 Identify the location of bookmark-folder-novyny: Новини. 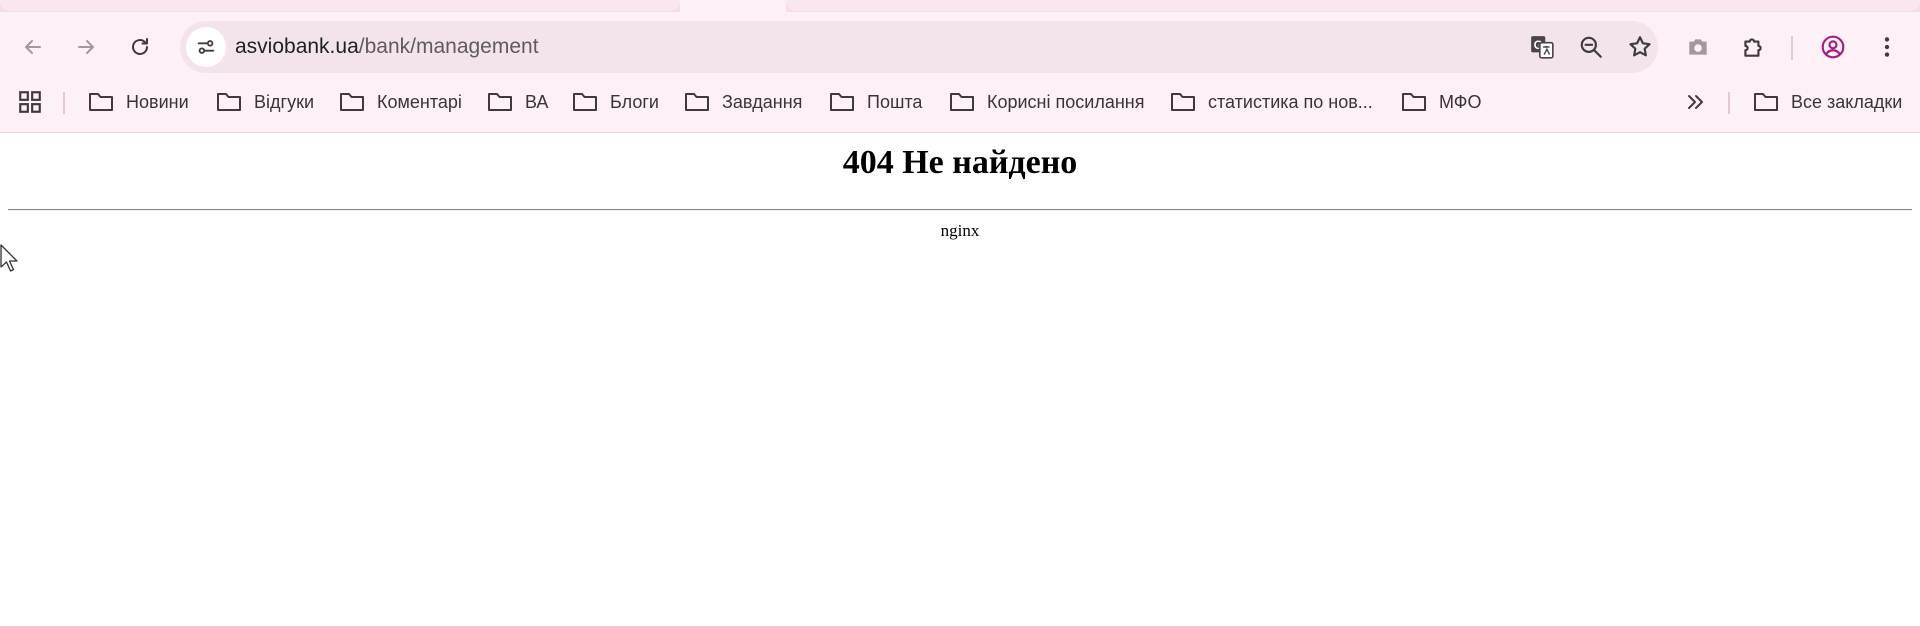
(138, 102).